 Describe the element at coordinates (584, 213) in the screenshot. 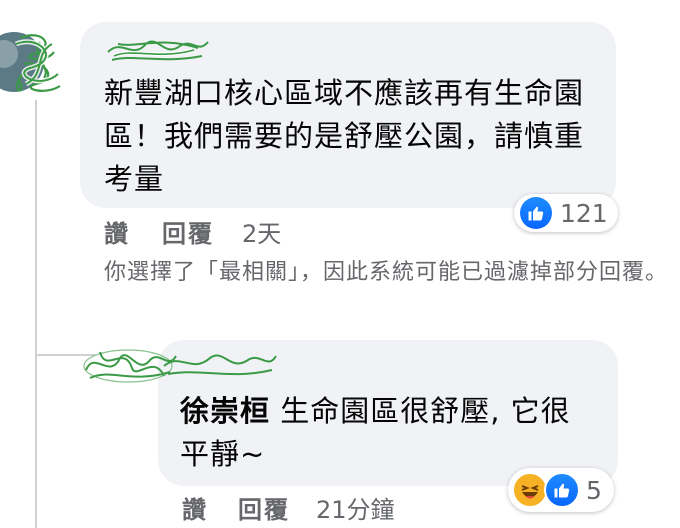

I see `reaction-count: 121` at that location.